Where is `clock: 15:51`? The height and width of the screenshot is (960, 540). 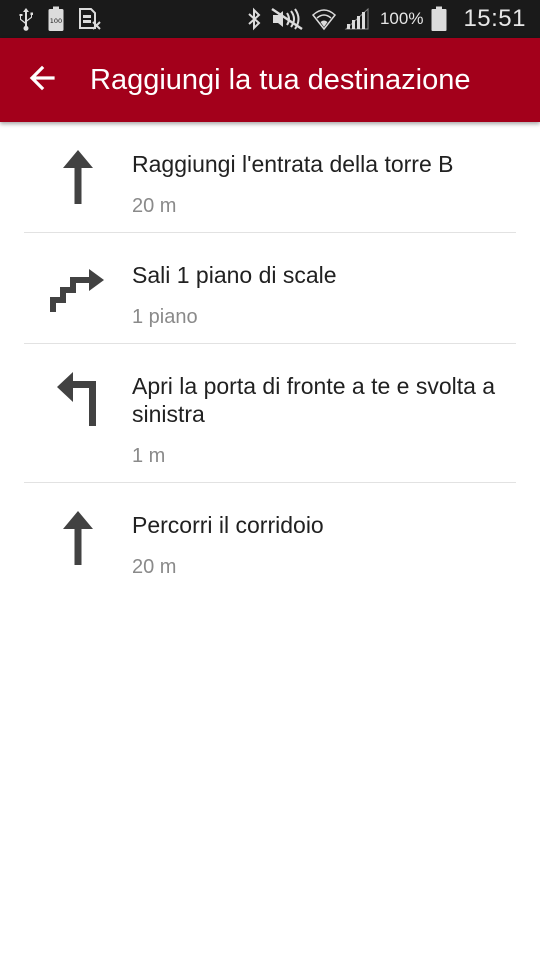 clock: 15:51 is located at coordinates (494, 18).